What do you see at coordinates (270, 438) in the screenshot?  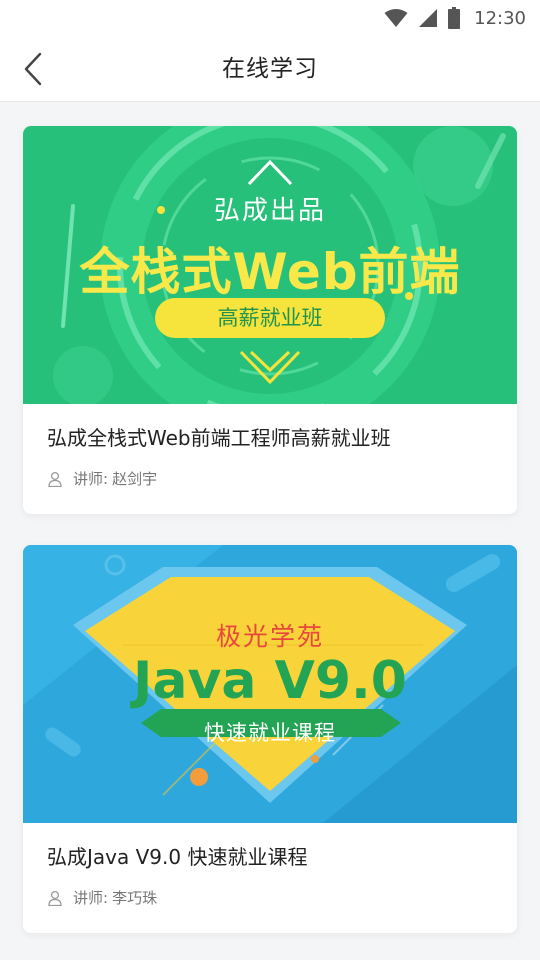 I see `course-title: 弘成全栈式Web前端工程师高薪就业班` at bounding box center [270, 438].